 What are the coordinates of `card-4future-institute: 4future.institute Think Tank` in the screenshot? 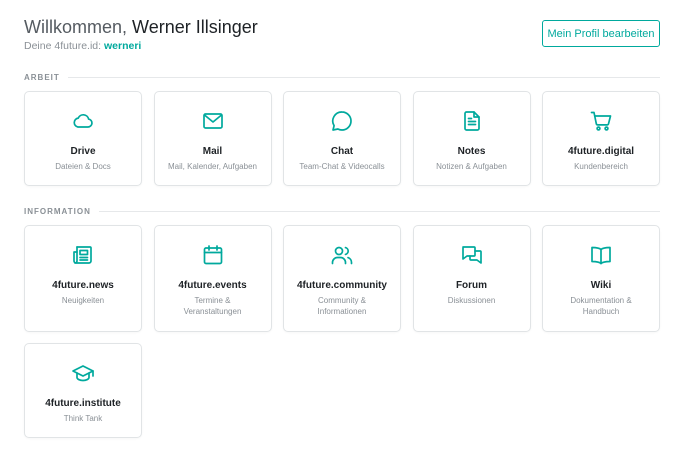 It's located at (83, 390).